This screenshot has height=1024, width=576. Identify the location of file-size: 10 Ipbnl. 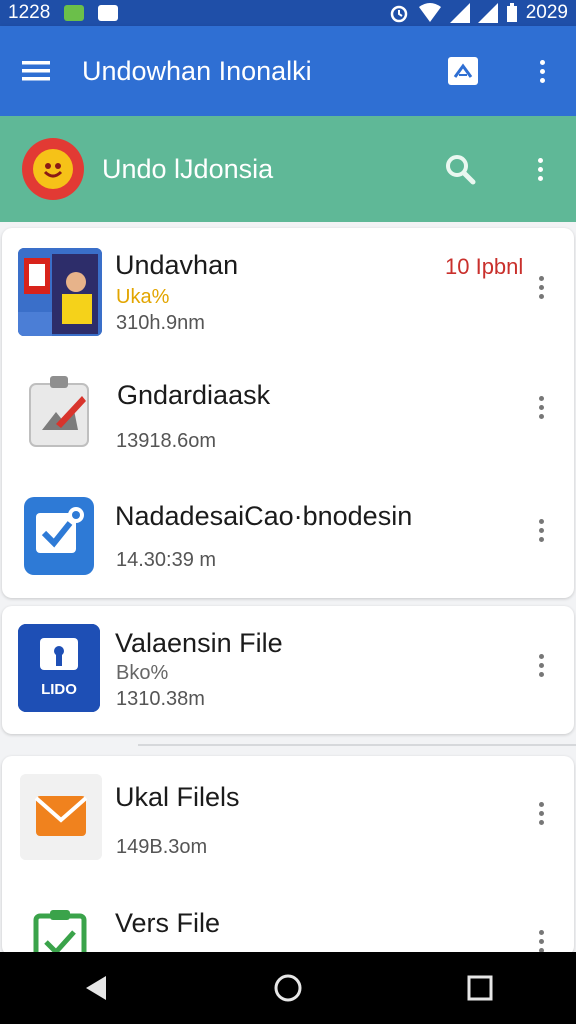
(484, 266).